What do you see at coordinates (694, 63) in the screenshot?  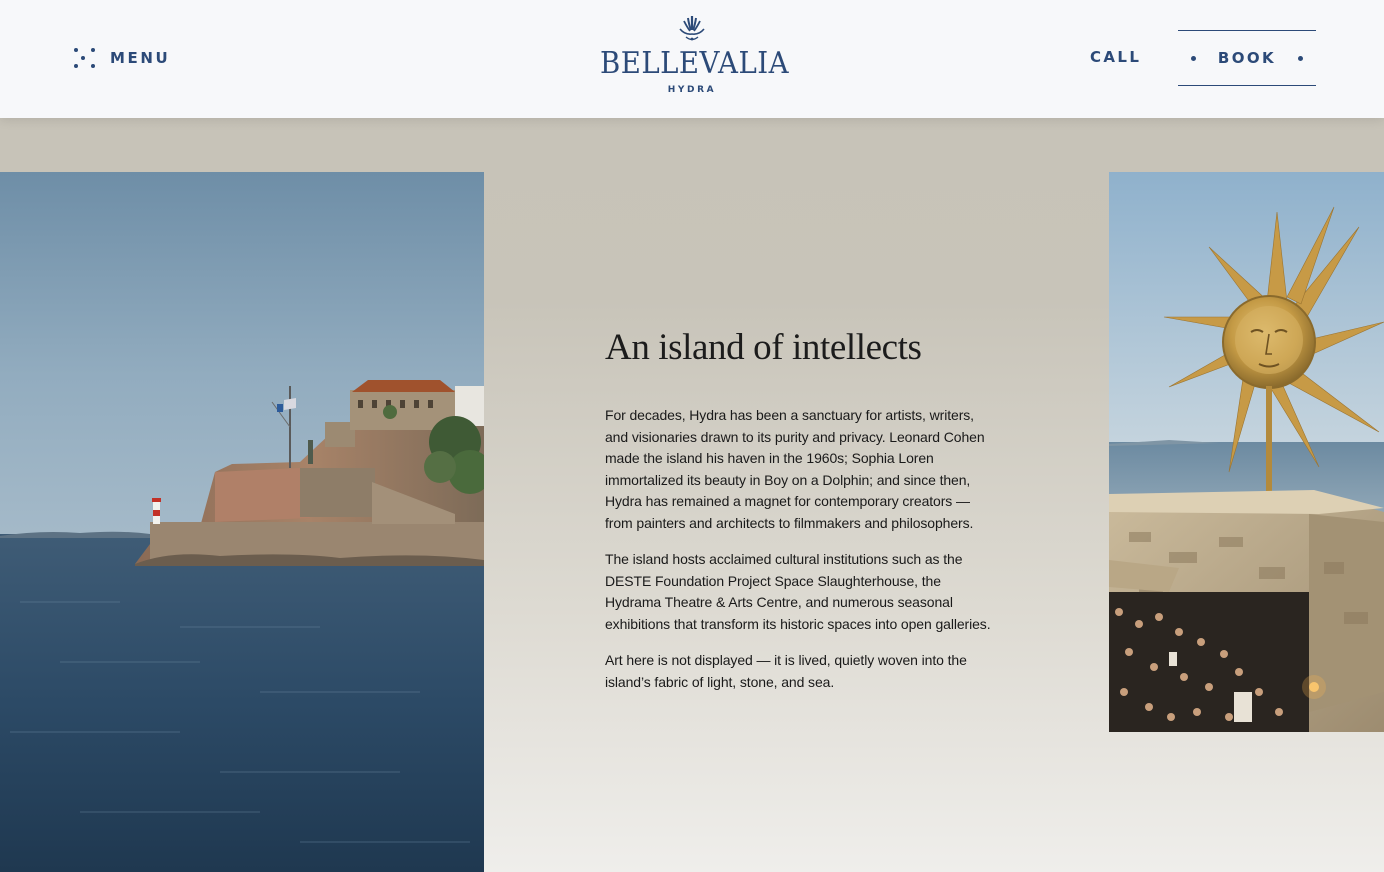 I see `logo-name: BELLEVALIA` at bounding box center [694, 63].